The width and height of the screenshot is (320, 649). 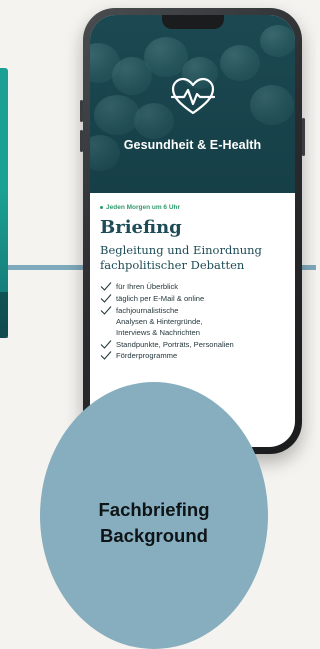 What do you see at coordinates (81, 111) in the screenshot?
I see `phone-volume-up-button` at bounding box center [81, 111].